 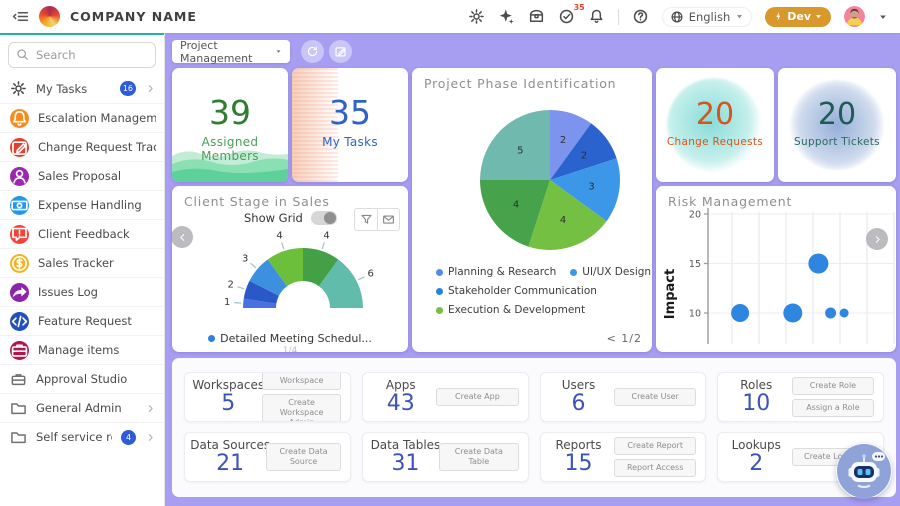 What do you see at coordinates (670, 294) in the screenshot?
I see `svg-text: Impact` at bounding box center [670, 294].